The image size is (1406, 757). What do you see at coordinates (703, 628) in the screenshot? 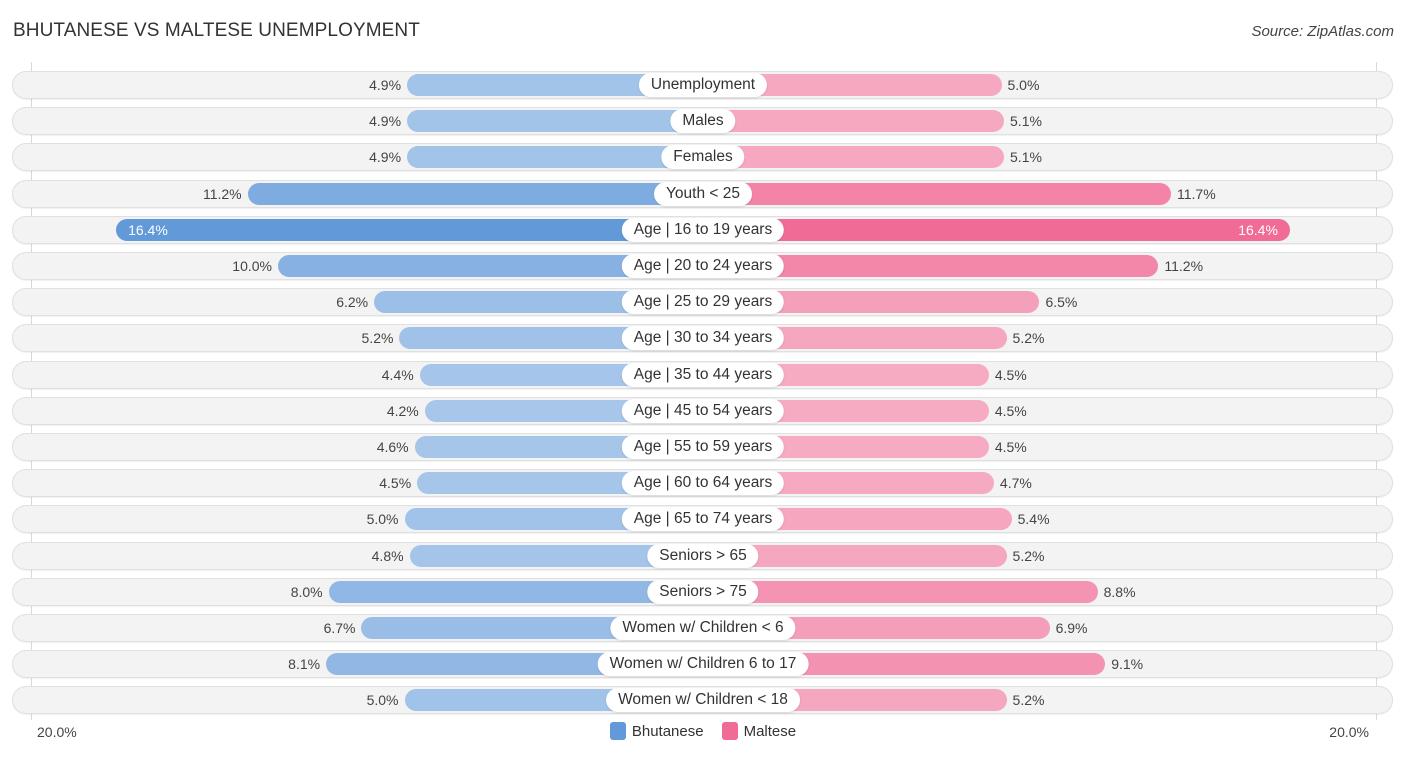
I see `category-label: Women w/ Children < 6` at bounding box center [703, 628].